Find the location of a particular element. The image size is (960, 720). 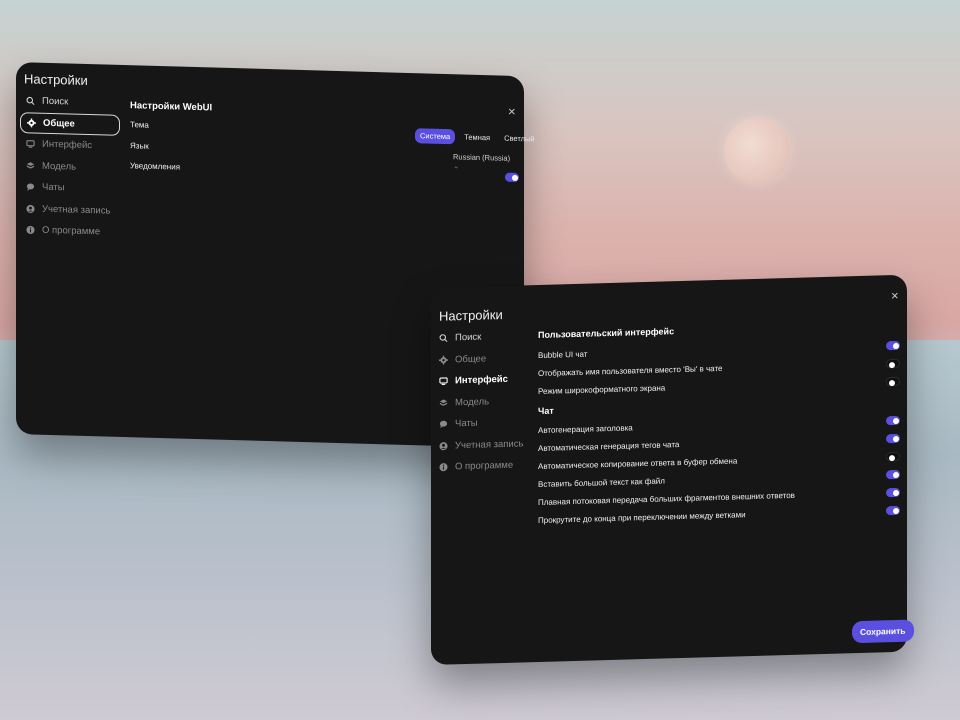

language-select: Russian (Russia) ⌄ is located at coordinates (485, 162).